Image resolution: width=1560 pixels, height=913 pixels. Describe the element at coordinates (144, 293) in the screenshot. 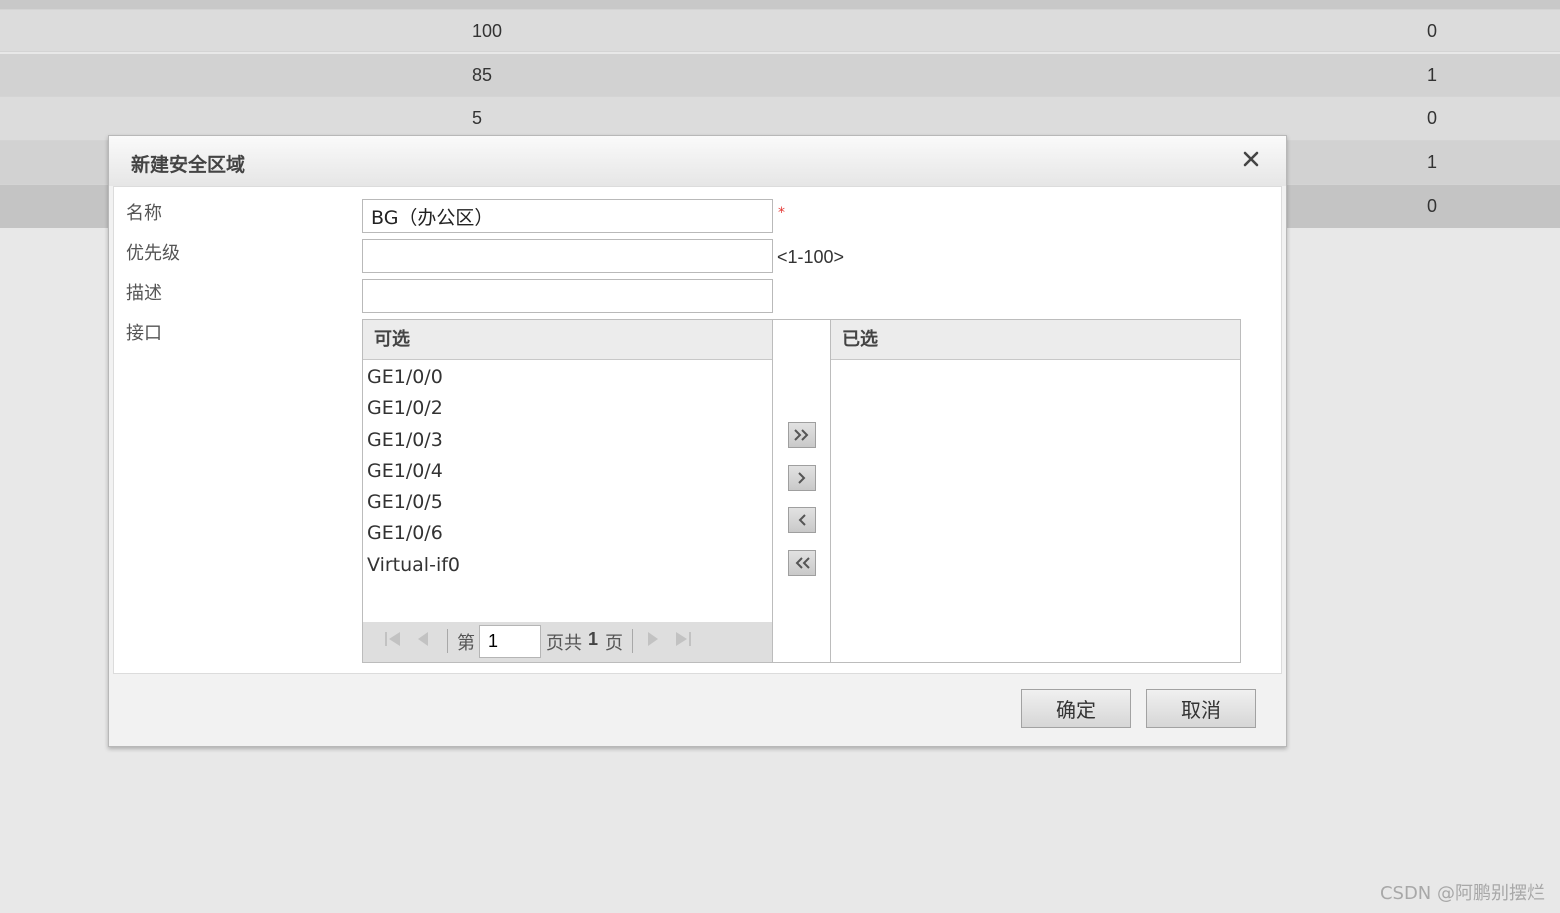

I see `description-label: 描述` at that location.